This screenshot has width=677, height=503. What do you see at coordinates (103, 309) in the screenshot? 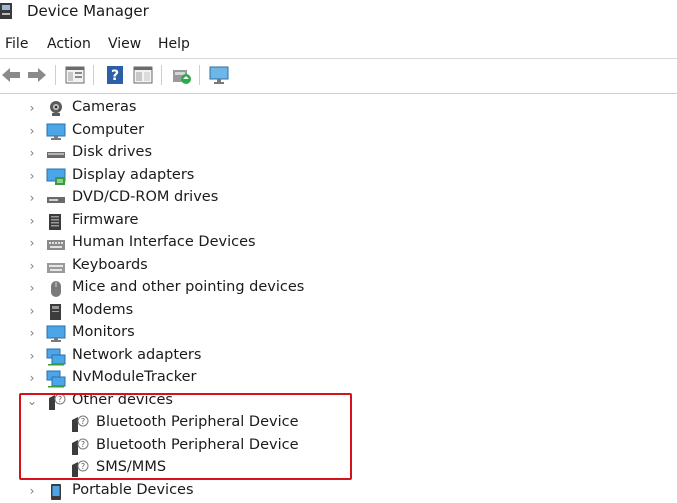
I see `tree-item-label: Modems` at bounding box center [103, 309].